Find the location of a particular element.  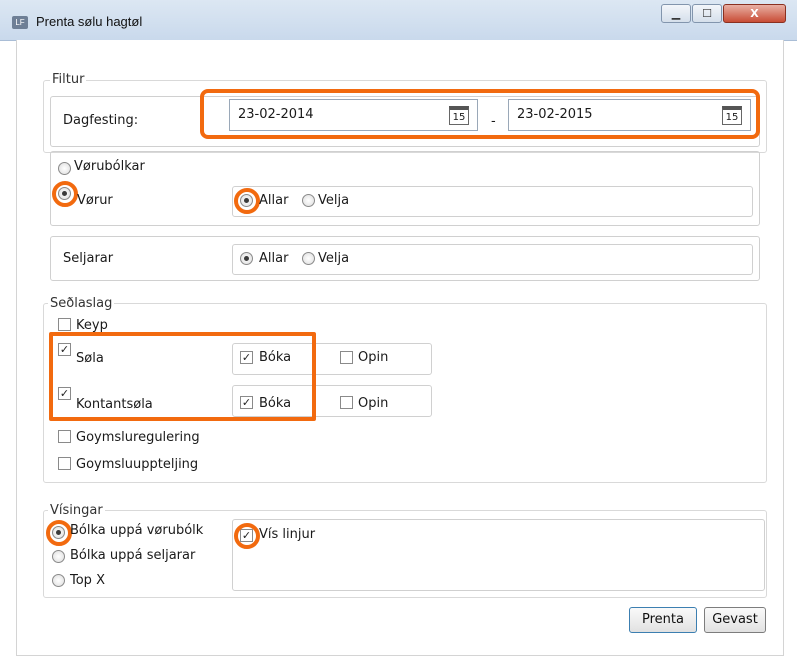

checkbox-goymsluupptelling is located at coordinates (64, 463).